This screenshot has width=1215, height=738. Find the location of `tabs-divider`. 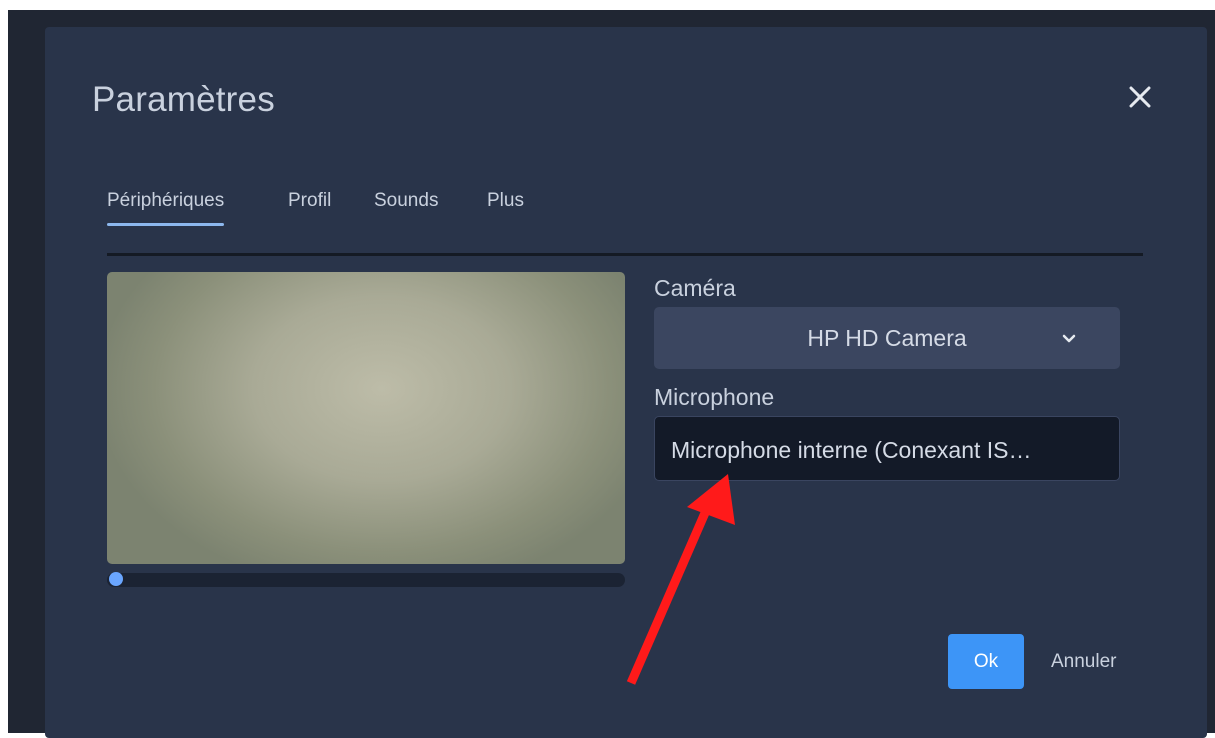

tabs-divider is located at coordinates (625, 254).